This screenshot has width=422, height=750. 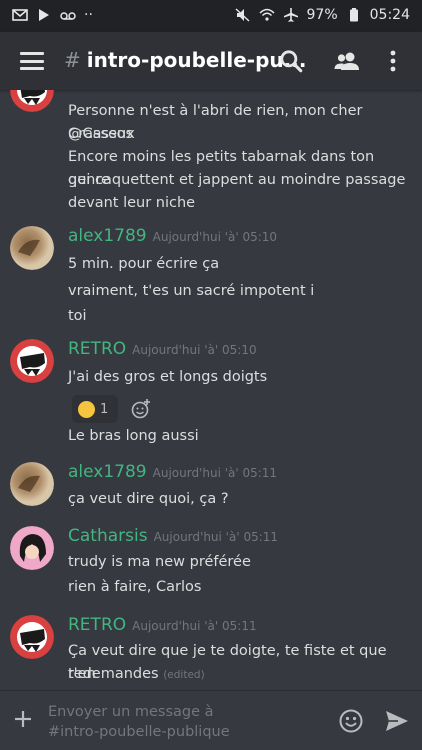 What do you see at coordinates (113, 674) in the screenshot?
I see `message-text: redemandes` at bounding box center [113, 674].